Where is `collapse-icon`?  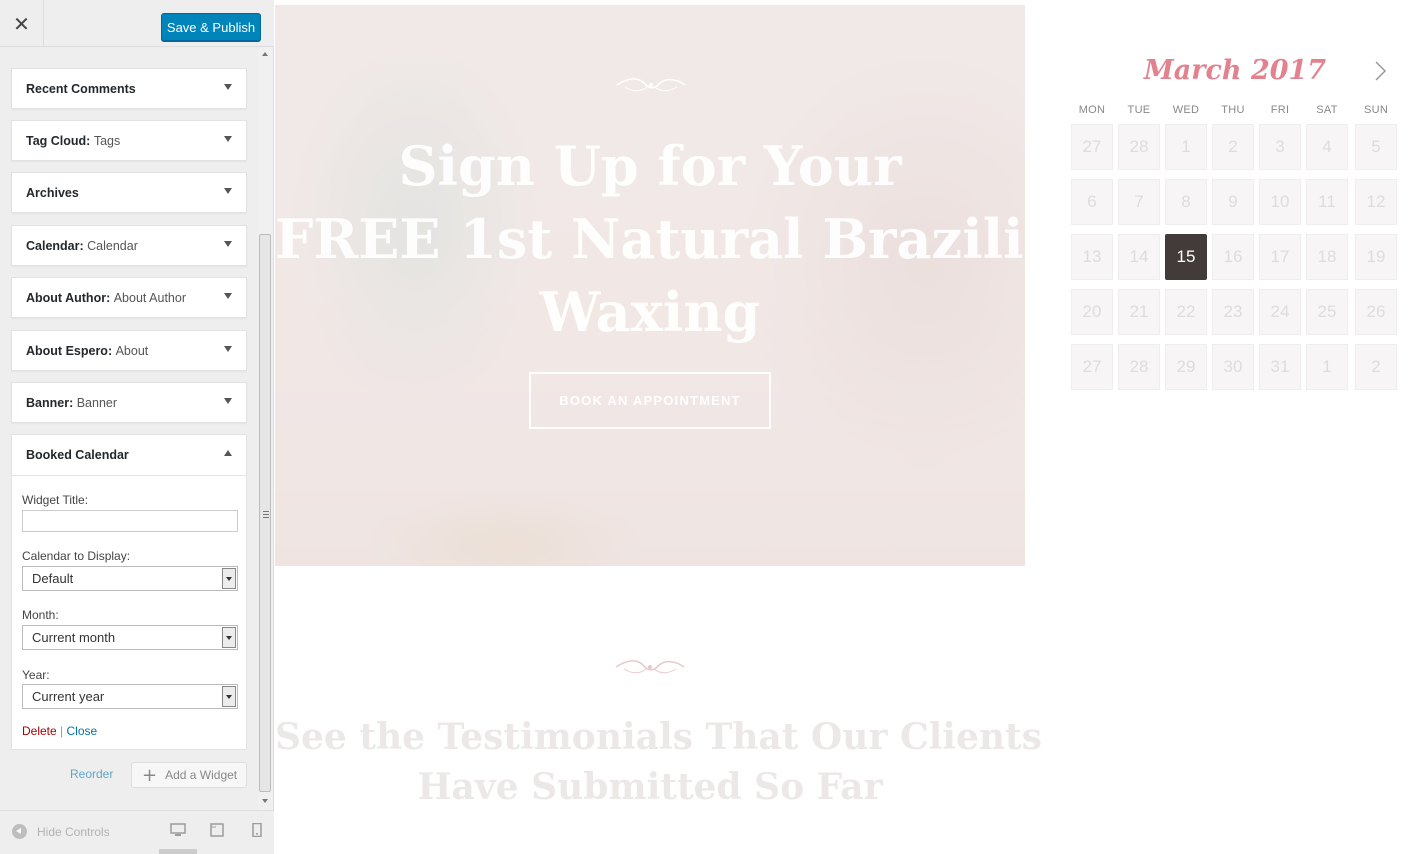
collapse-icon is located at coordinates (19, 831).